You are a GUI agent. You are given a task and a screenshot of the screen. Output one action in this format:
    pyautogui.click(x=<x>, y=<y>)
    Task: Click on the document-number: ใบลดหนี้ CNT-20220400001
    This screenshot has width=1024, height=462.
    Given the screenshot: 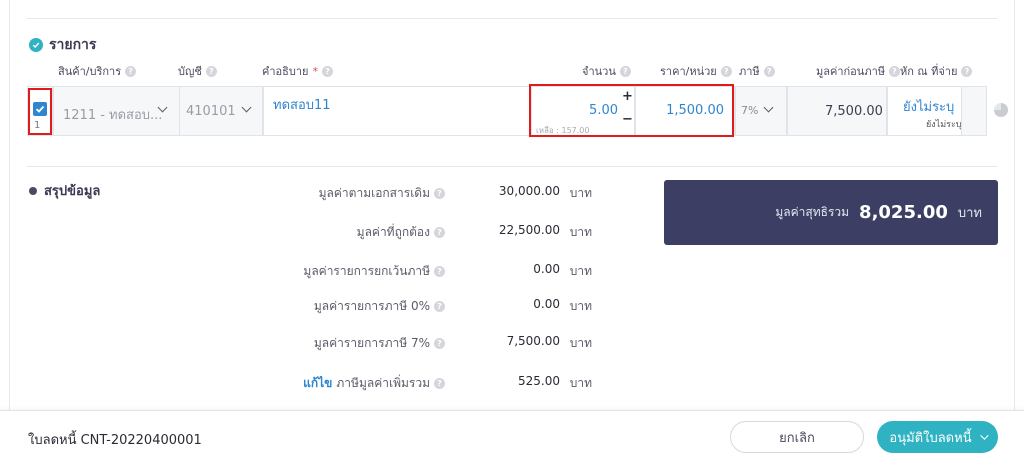 What is the action you would take?
    pyautogui.click(x=115, y=440)
    